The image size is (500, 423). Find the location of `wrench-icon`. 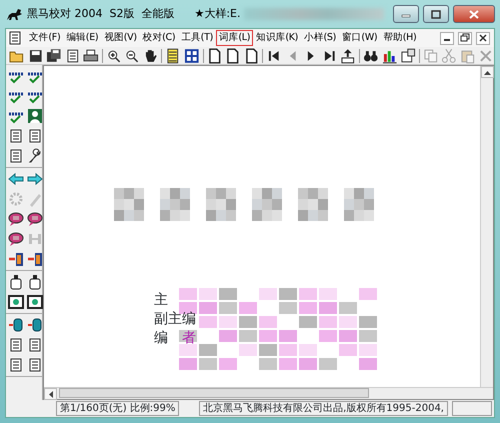

wrench-icon is located at coordinates (35, 156).